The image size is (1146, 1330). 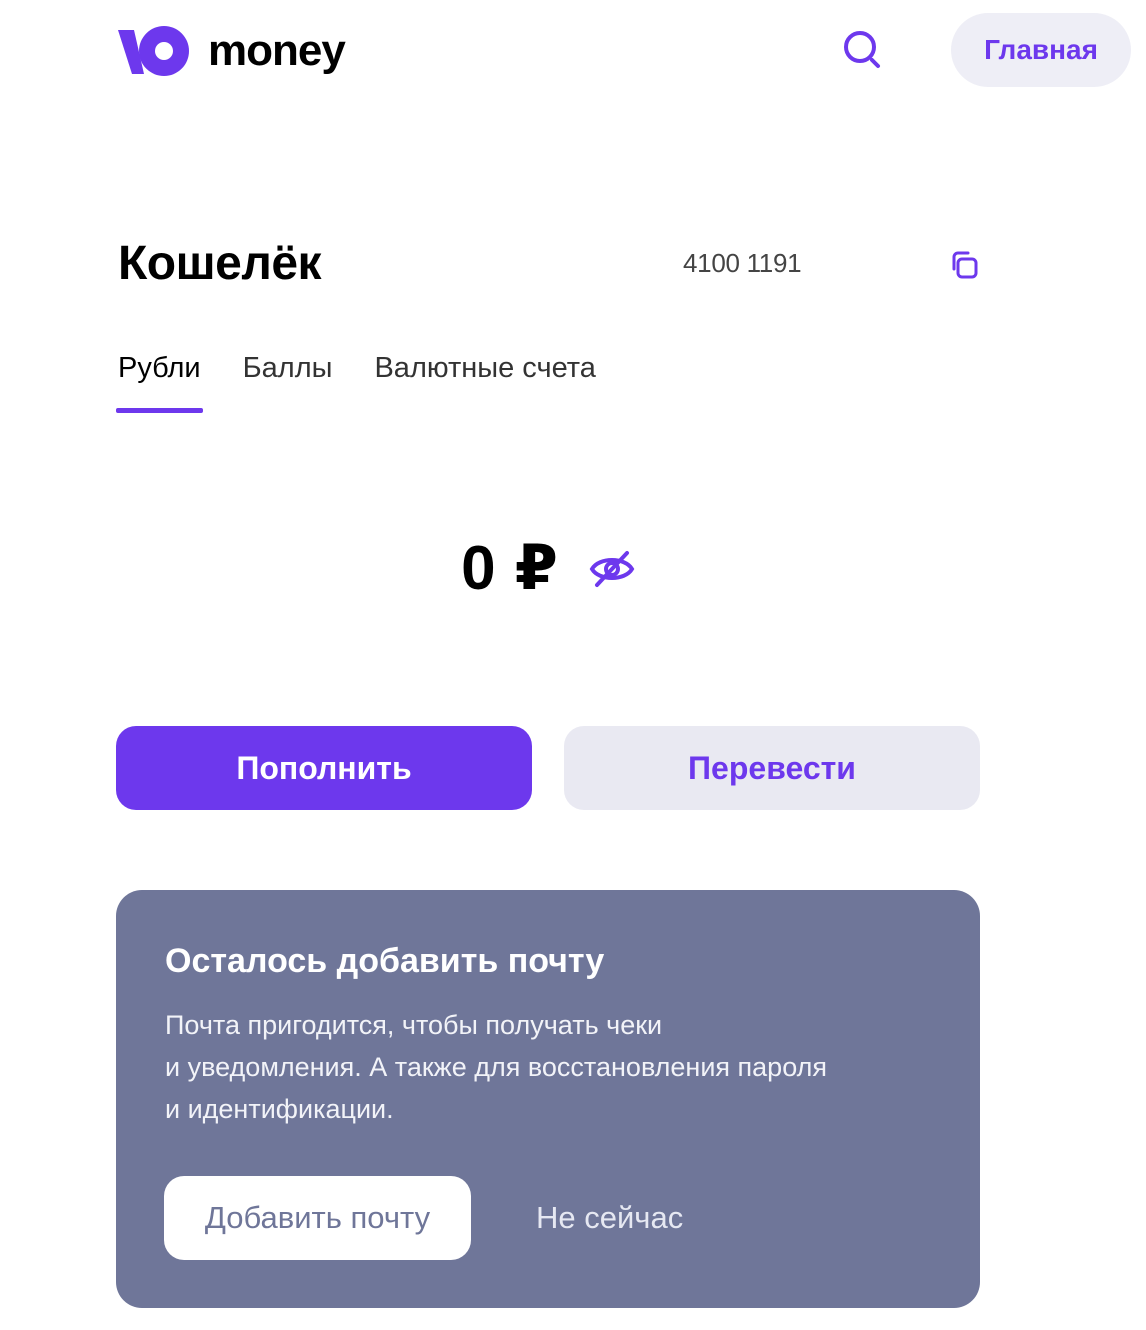 I want to click on add-email-text-line: Почта пригодится, чтобы получать чеки, so click(x=414, y=1025).